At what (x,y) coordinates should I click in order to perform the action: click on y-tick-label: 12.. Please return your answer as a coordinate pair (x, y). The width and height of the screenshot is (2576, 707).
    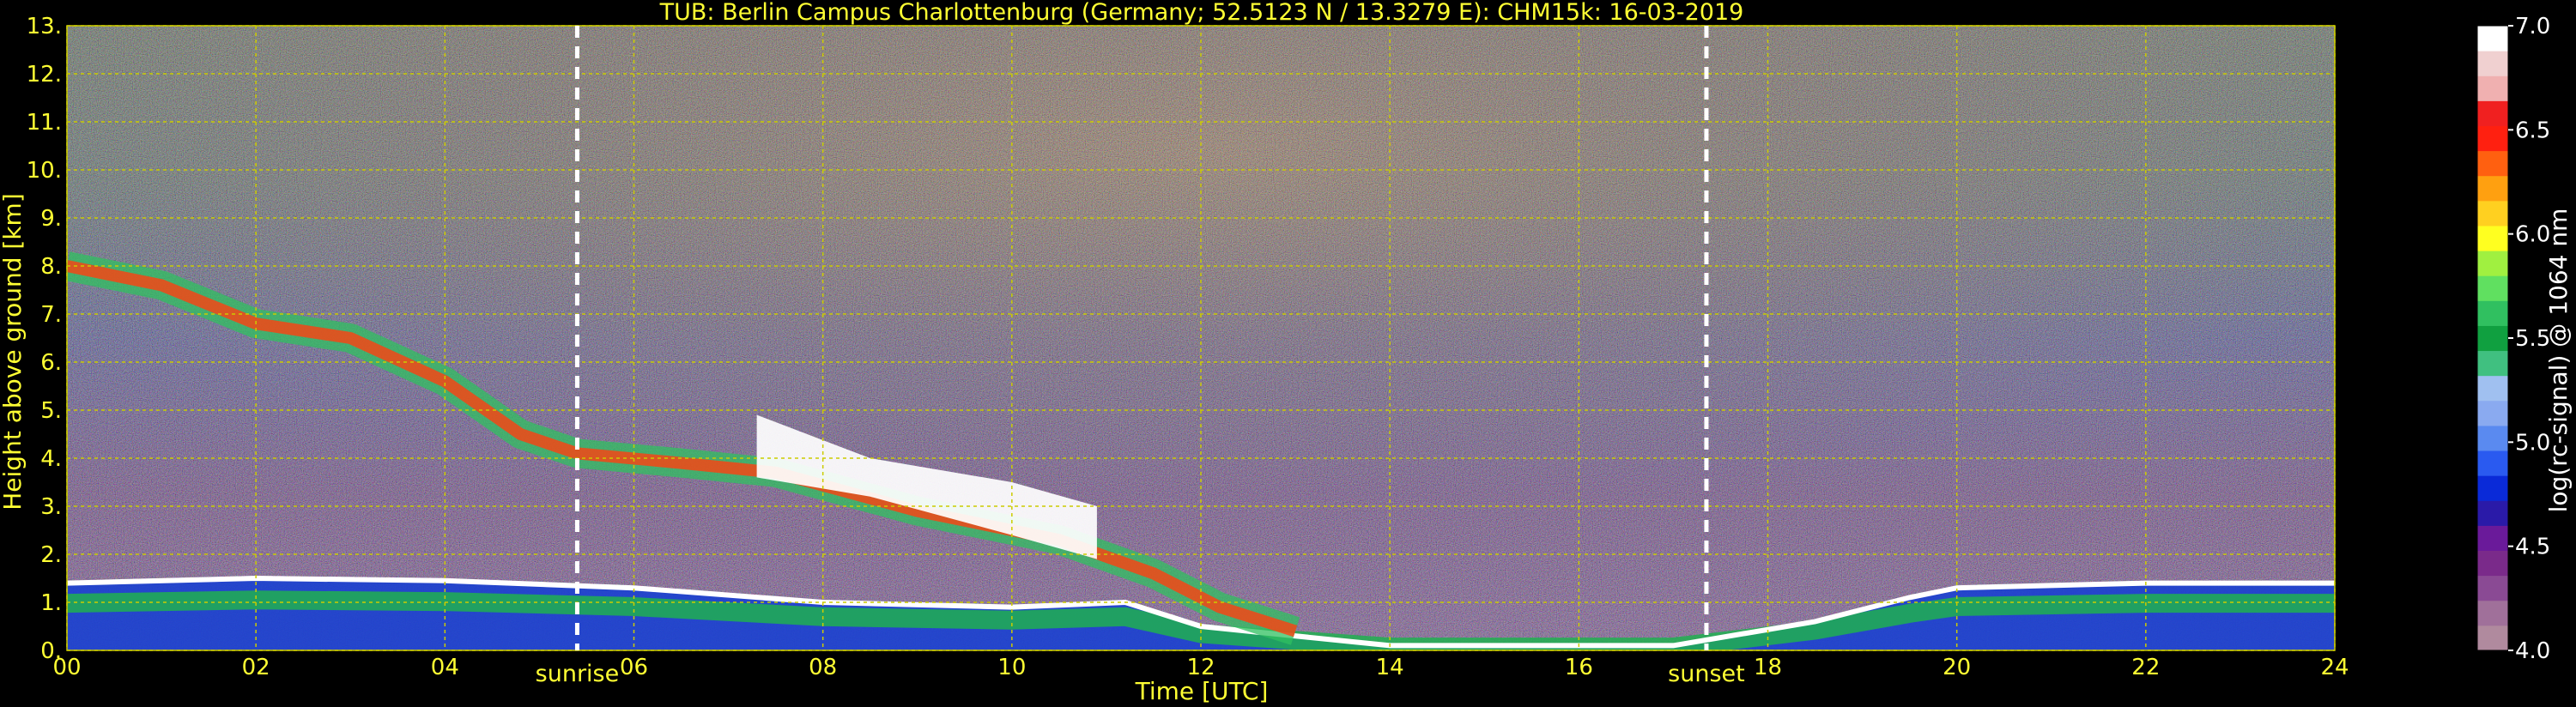
    Looking at the image, I should click on (44, 75).